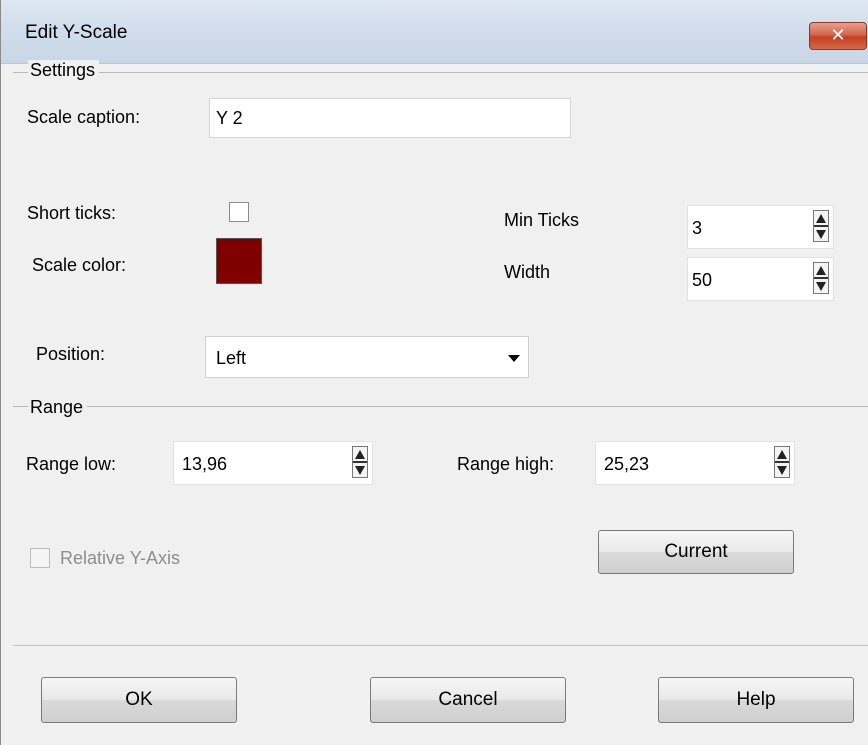 The image size is (868, 745). I want to click on width-value: 50, so click(702, 280).